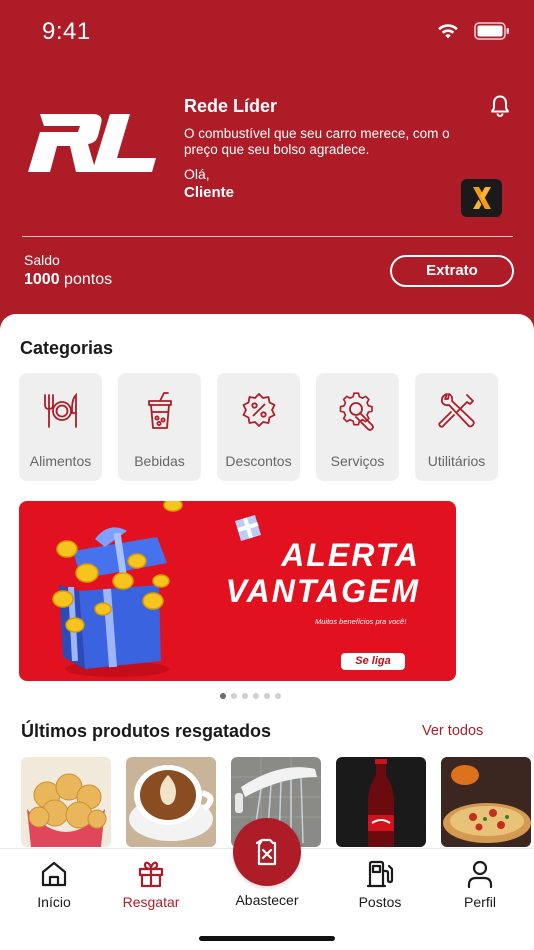 The height and width of the screenshot is (950, 534). I want to click on banner-title-line2: VANTAGEM, so click(322, 591).